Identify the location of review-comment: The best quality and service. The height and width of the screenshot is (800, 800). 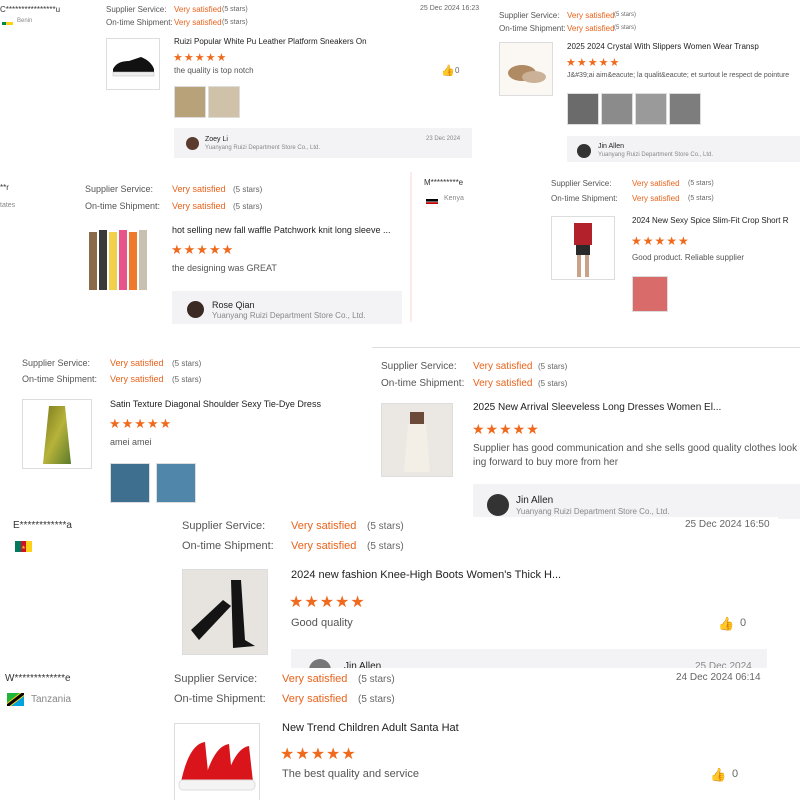
(350, 774).